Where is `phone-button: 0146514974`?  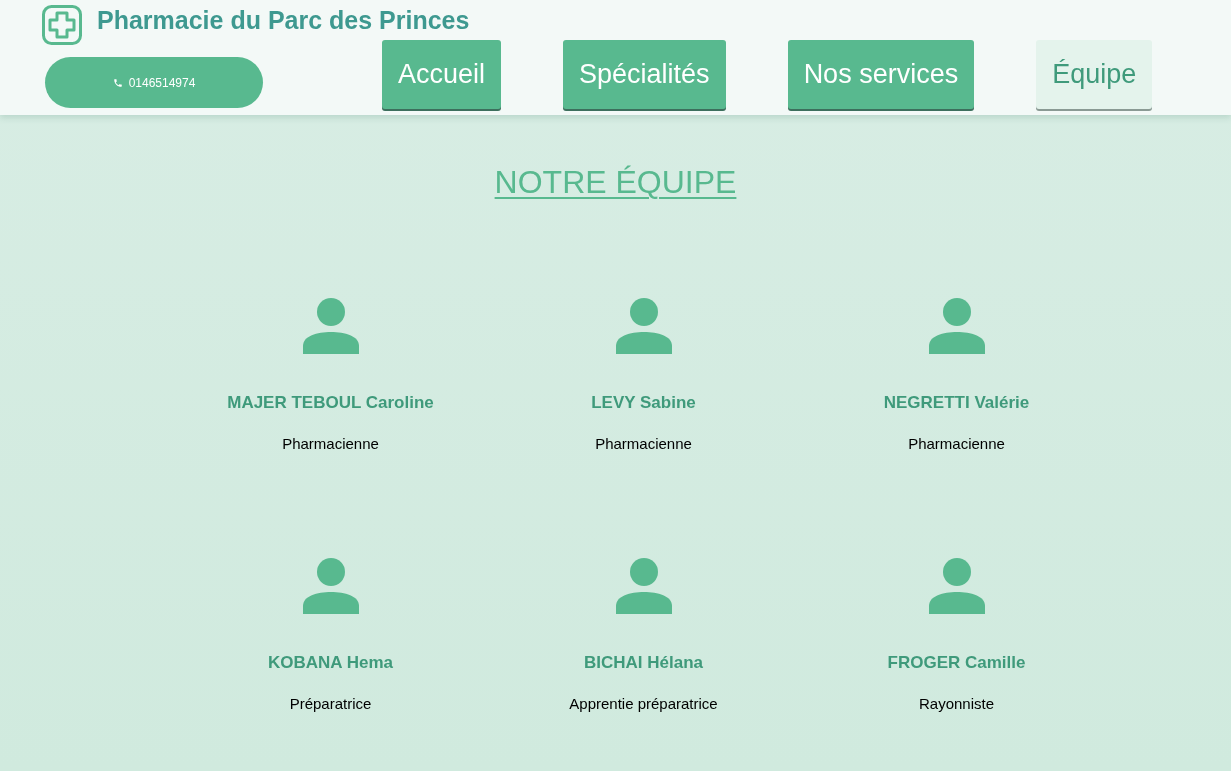 phone-button: 0146514974 is located at coordinates (154, 82).